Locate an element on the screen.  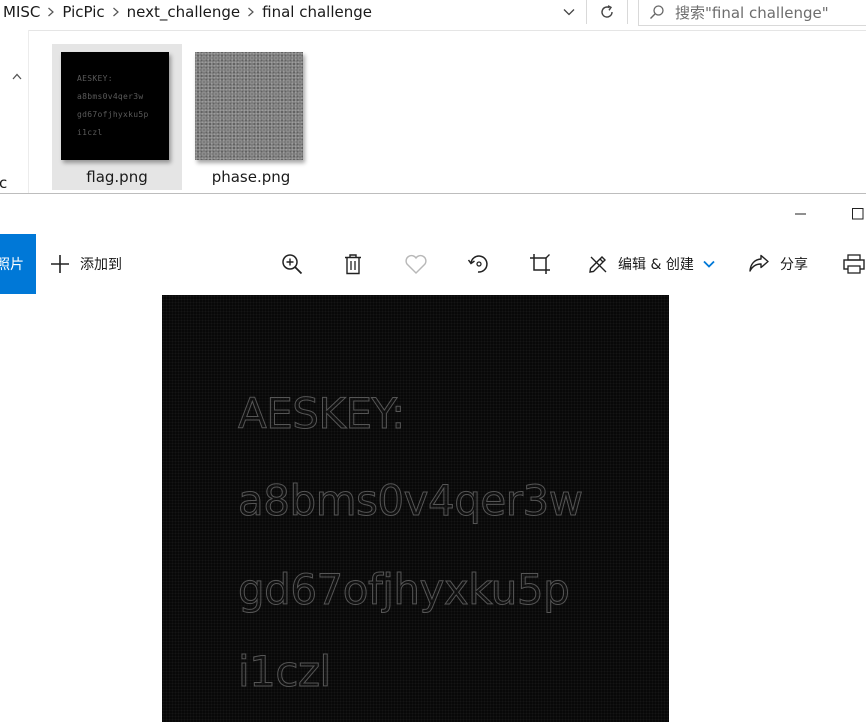
print-icon is located at coordinates (854, 264).